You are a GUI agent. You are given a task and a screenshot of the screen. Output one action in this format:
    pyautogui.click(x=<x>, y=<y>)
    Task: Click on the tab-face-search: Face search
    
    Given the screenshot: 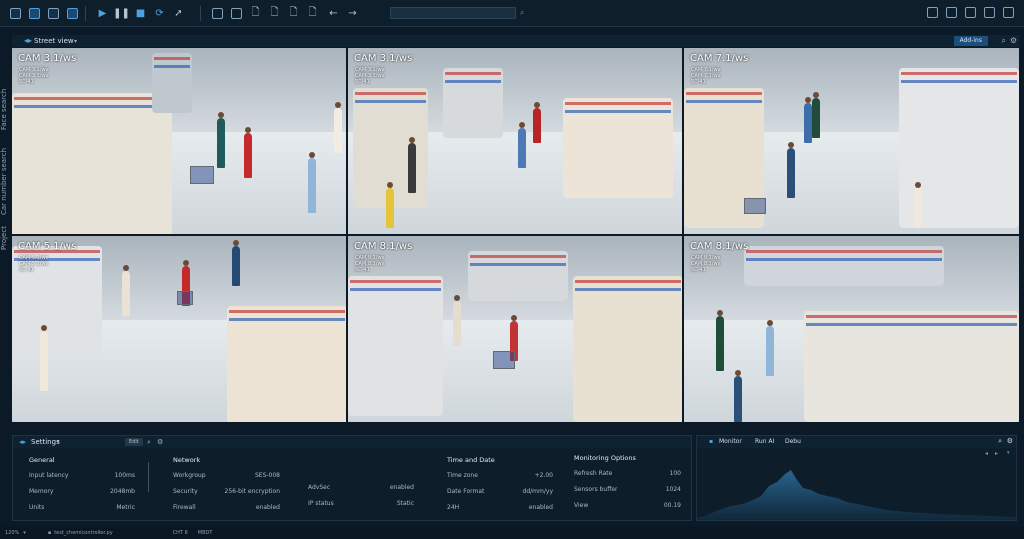 What is the action you would take?
    pyautogui.click(x=4, y=109)
    